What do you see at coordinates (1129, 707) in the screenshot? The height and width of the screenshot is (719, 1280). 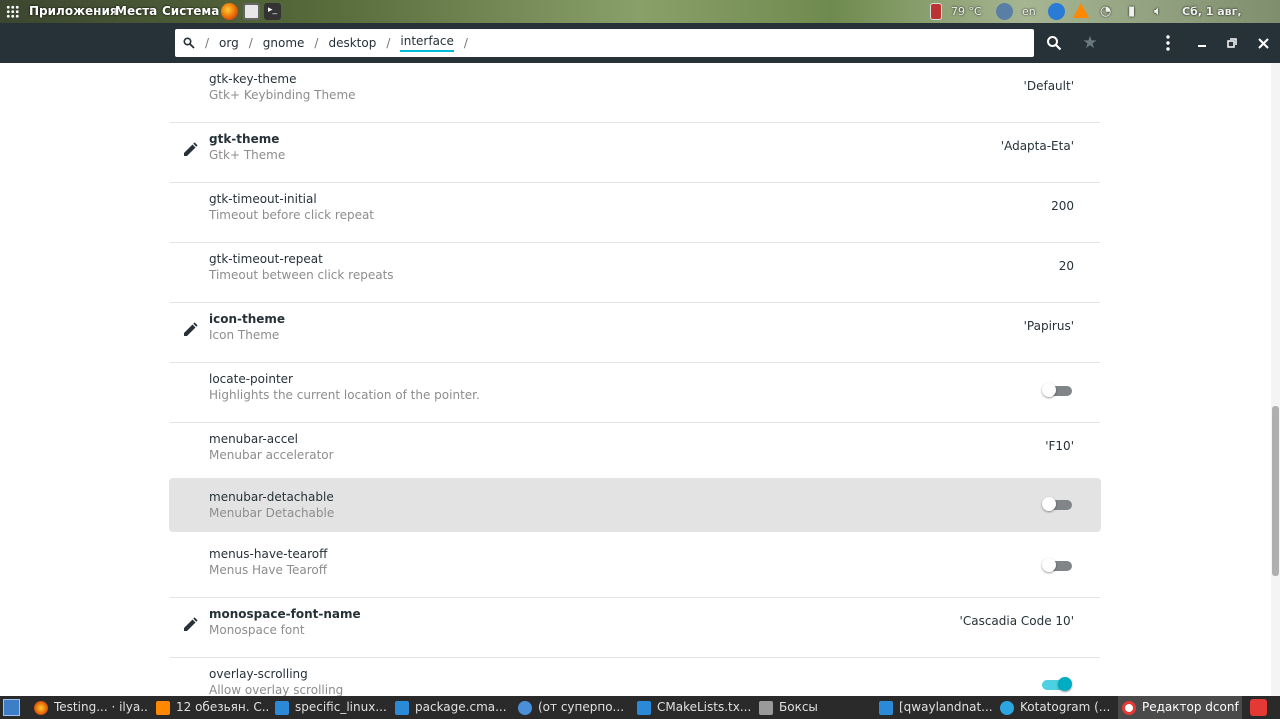 I see `dconf-icon` at bounding box center [1129, 707].